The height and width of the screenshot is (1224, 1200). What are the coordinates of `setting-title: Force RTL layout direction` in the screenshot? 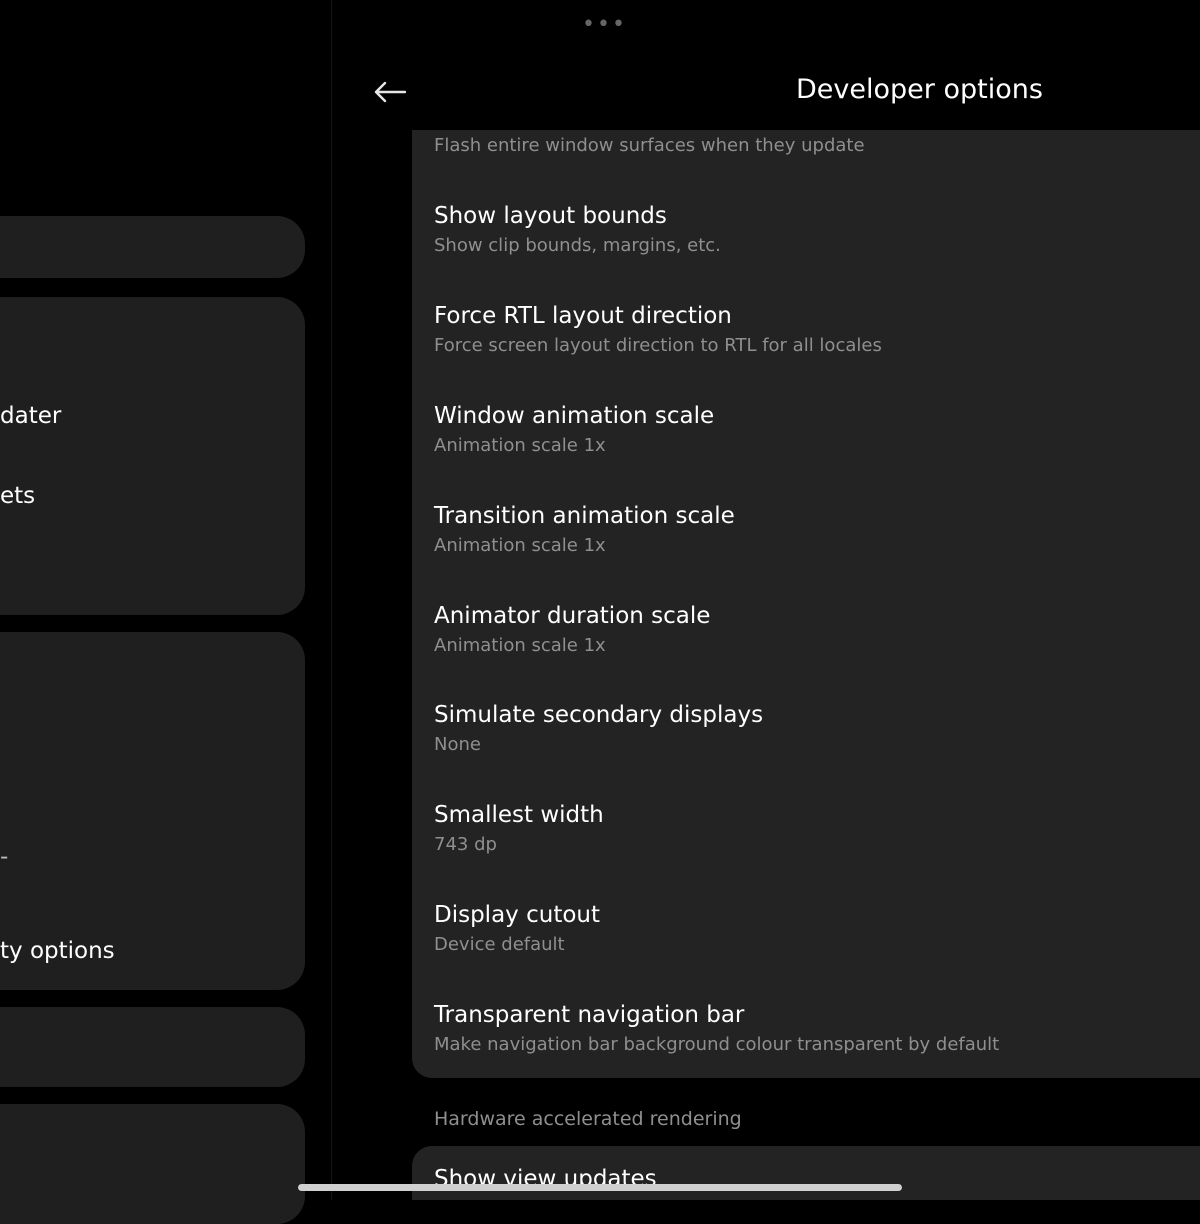 It's located at (583, 316).